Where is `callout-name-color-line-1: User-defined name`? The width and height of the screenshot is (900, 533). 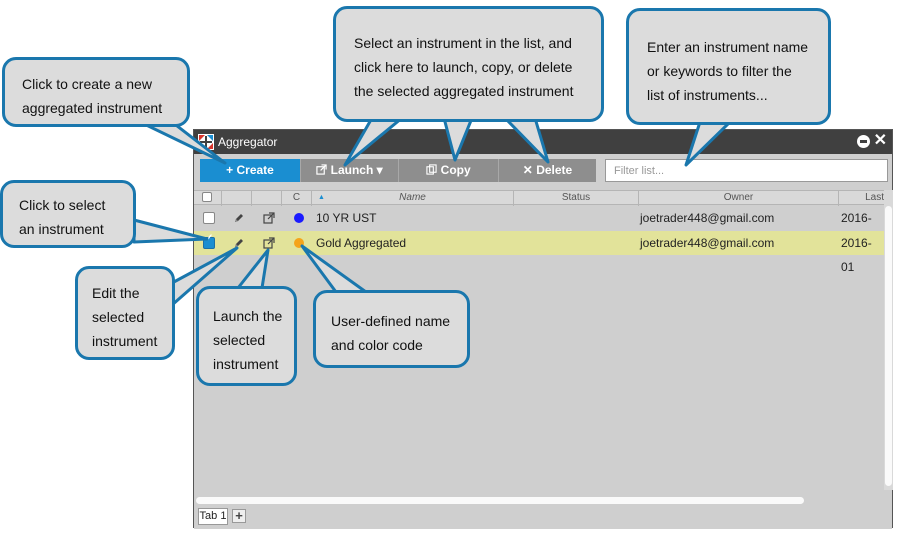
callout-name-color-line-1: User-defined name is located at coordinates (391, 321).